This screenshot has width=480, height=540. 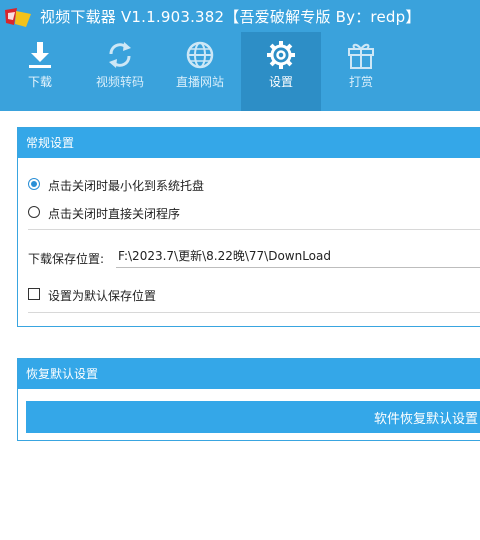 What do you see at coordinates (34, 294) in the screenshot?
I see `default-save-checkbox` at bounding box center [34, 294].